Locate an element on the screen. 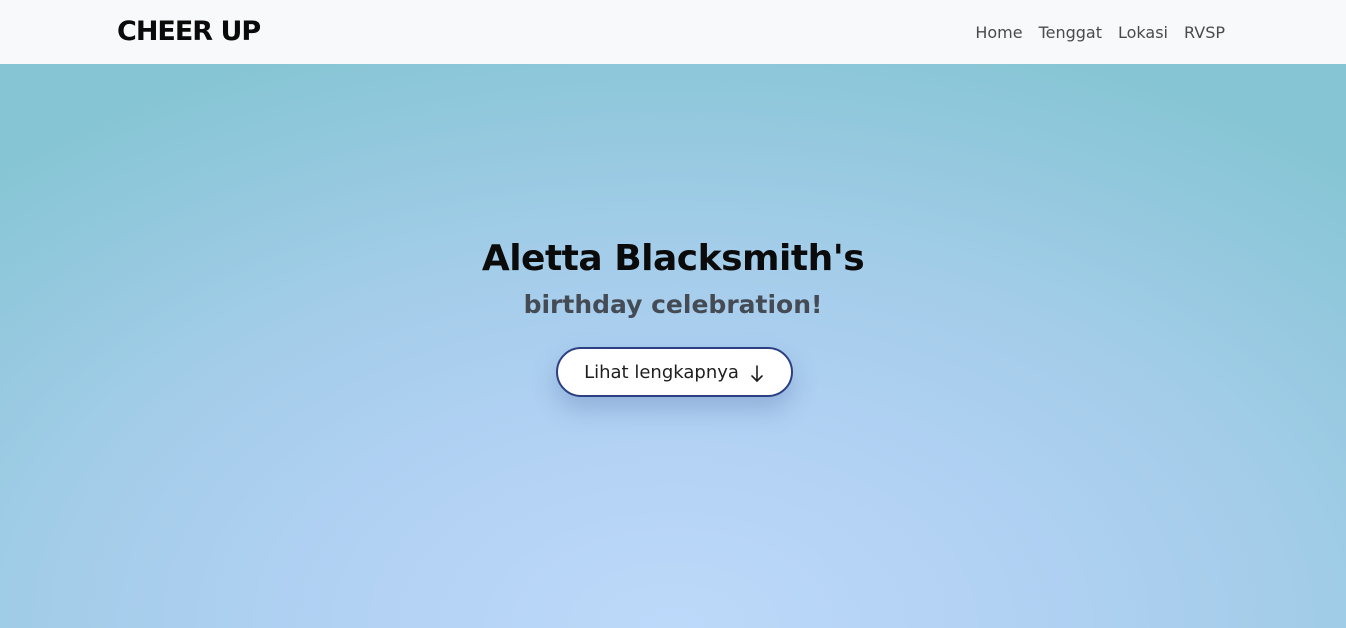  hero-title: Aletta Blacksmith's is located at coordinates (673, 258).